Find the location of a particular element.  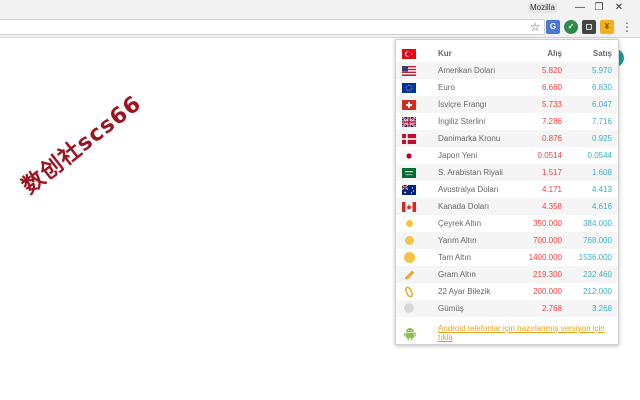

pocket-extension-icon: ◻ is located at coordinates (589, 27).